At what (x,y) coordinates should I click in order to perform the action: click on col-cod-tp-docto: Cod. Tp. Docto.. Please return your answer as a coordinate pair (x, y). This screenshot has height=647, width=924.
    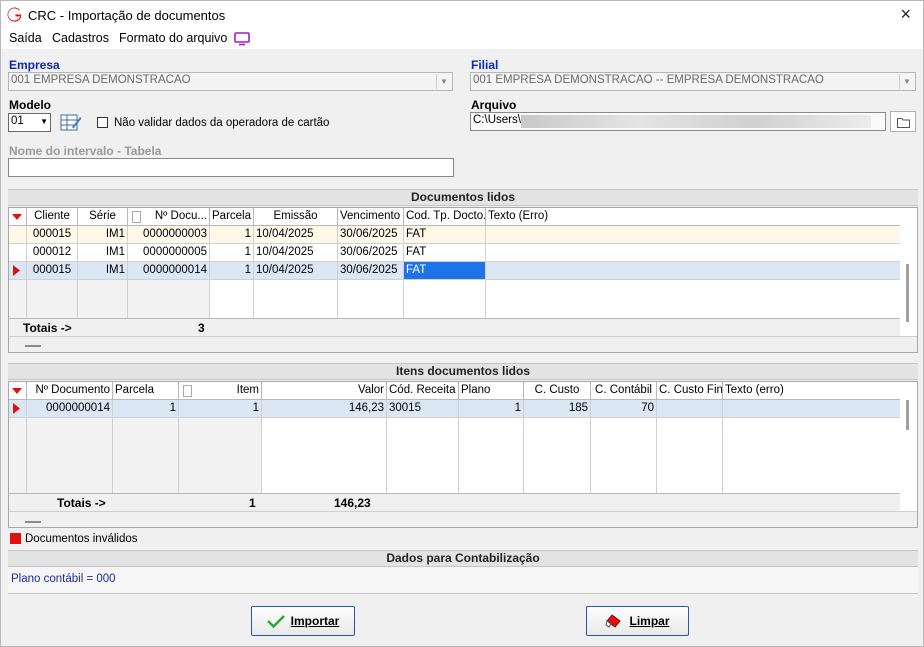
    Looking at the image, I should click on (445, 217).